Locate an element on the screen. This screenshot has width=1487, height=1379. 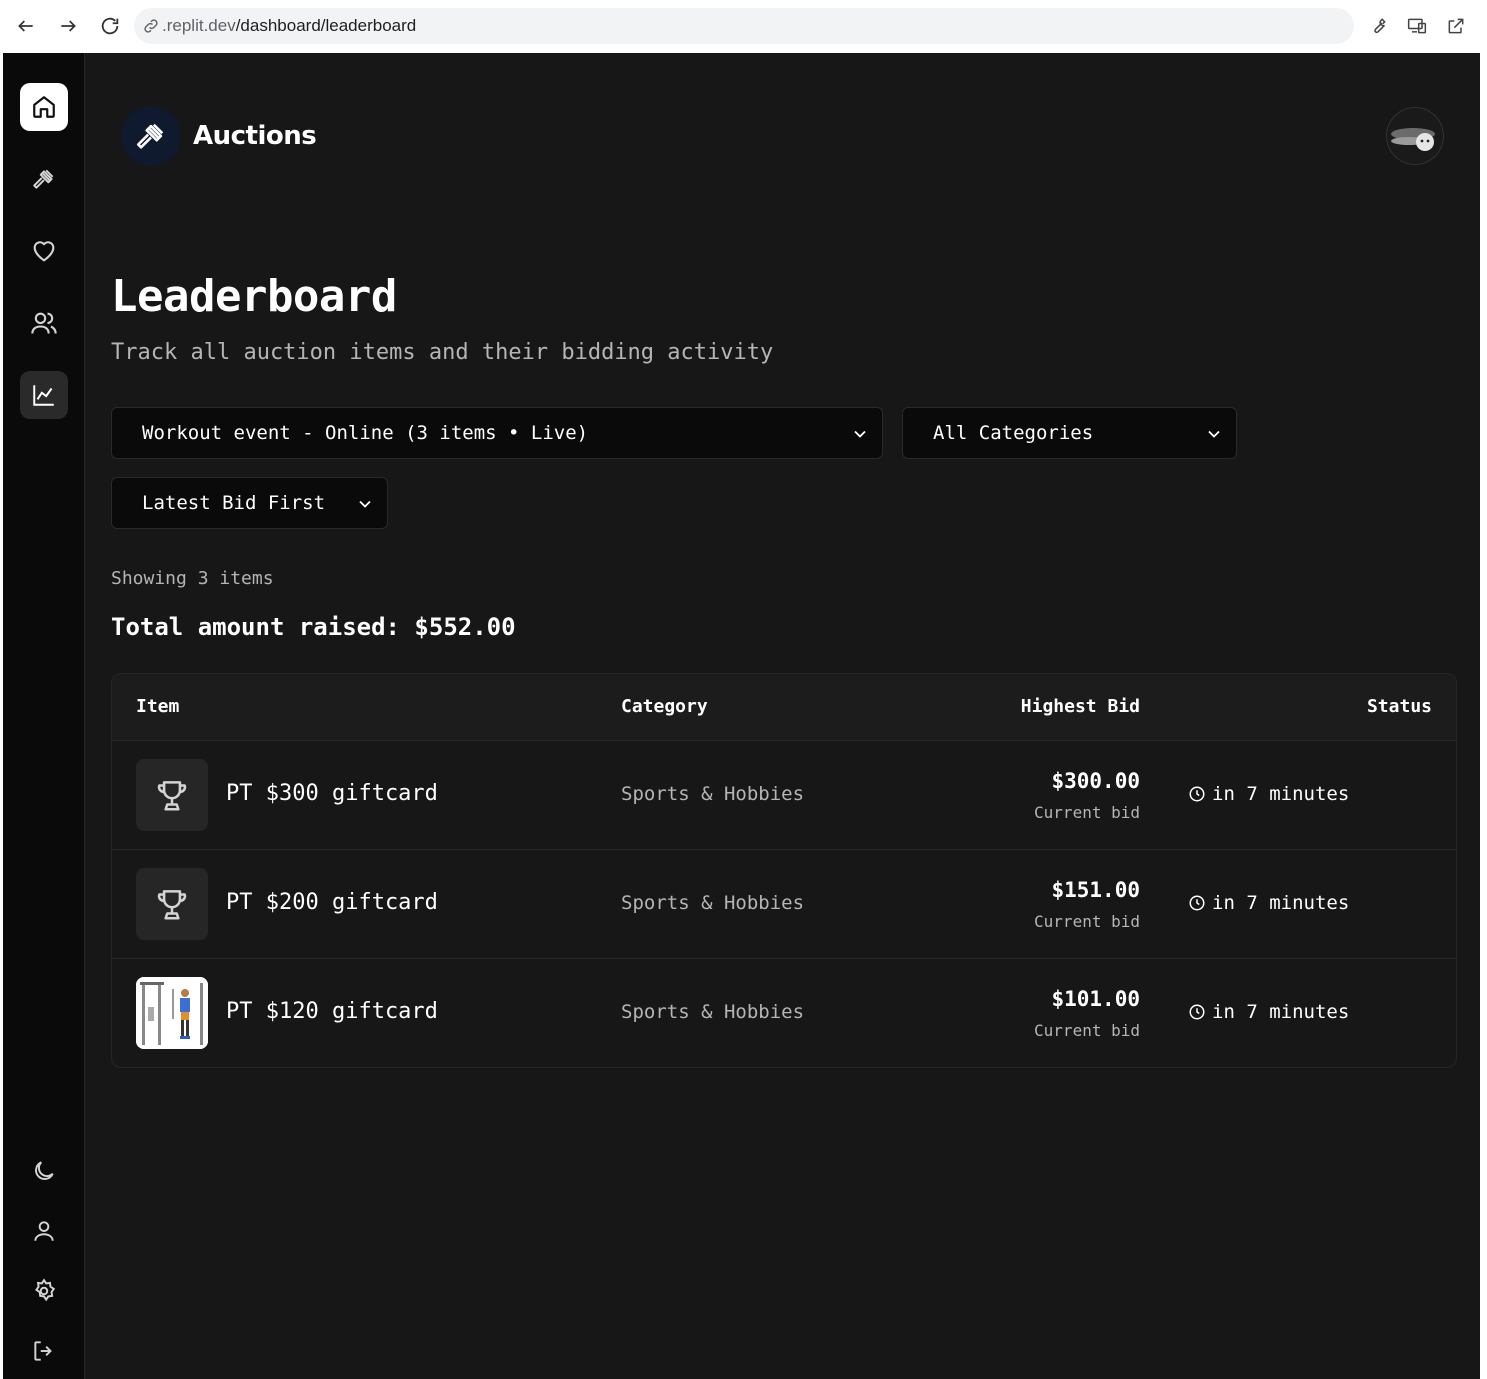
item-name: PT $300 giftcard is located at coordinates (332, 793).